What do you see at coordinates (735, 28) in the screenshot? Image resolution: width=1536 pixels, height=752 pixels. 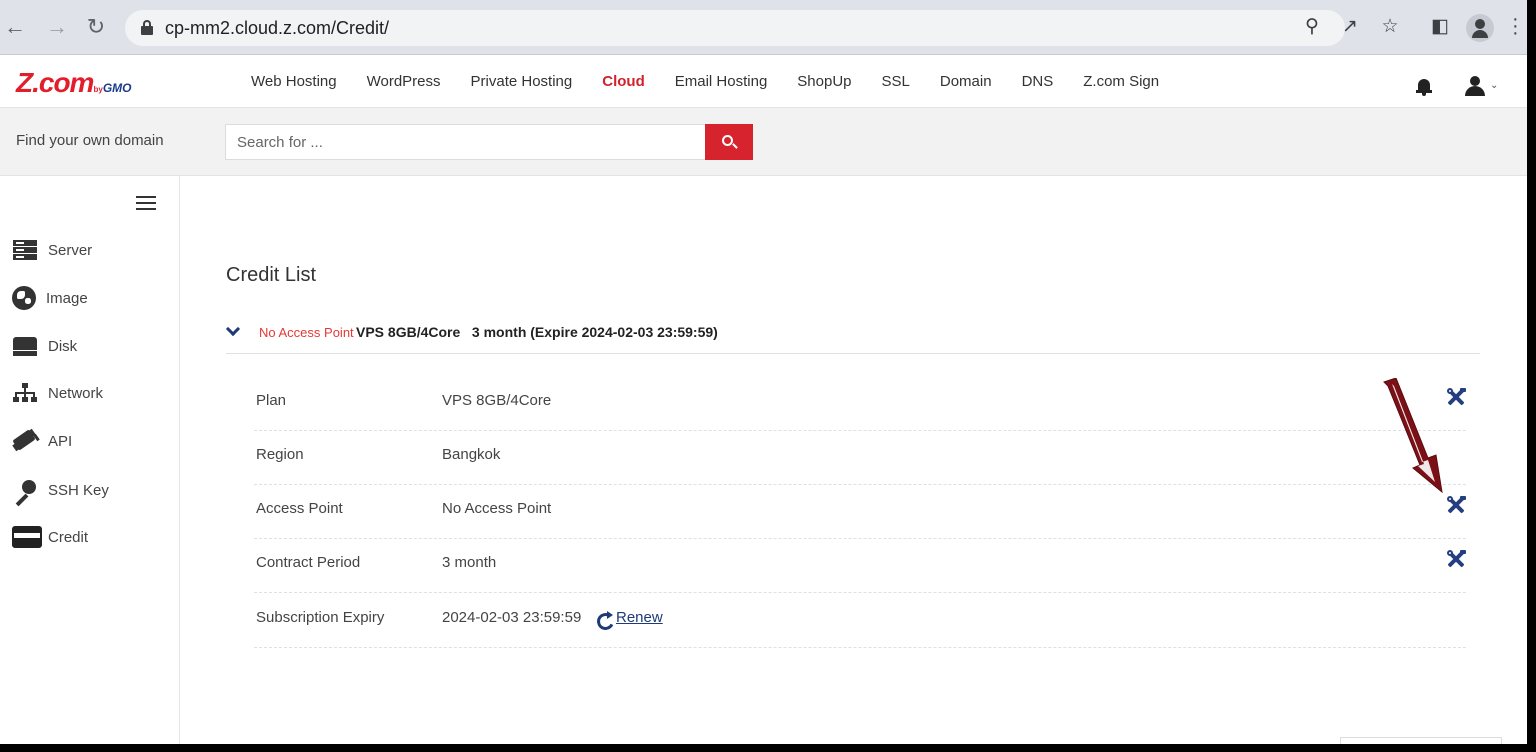 I see `address-bar: cp-mm2.cloud.z.com/Credit/` at bounding box center [735, 28].